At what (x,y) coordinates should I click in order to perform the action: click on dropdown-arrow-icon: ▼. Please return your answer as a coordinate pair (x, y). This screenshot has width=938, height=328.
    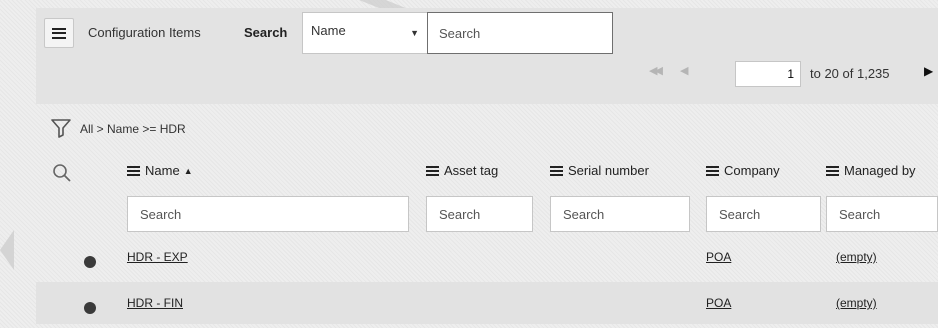
    Looking at the image, I should click on (414, 33).